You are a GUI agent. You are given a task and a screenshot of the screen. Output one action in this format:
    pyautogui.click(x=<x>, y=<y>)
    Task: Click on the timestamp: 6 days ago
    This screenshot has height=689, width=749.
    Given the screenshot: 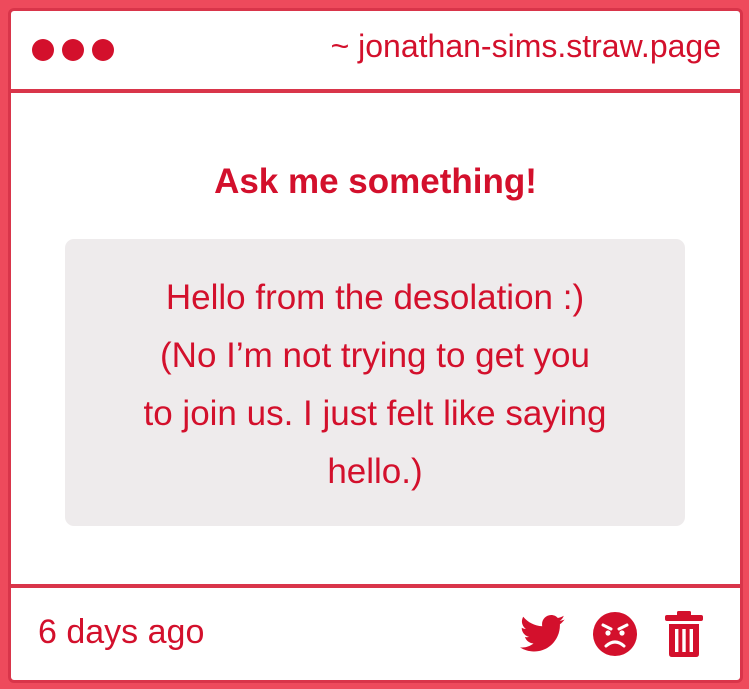 What is the action you would take?
    pyautogui.click(x=121, y=632)
    